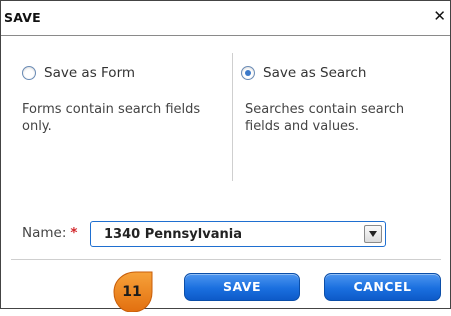  Describe the element at coordinates (225, 18) in the screenshot. I see `dialog-titlebar: SAVE ✕` at that location.